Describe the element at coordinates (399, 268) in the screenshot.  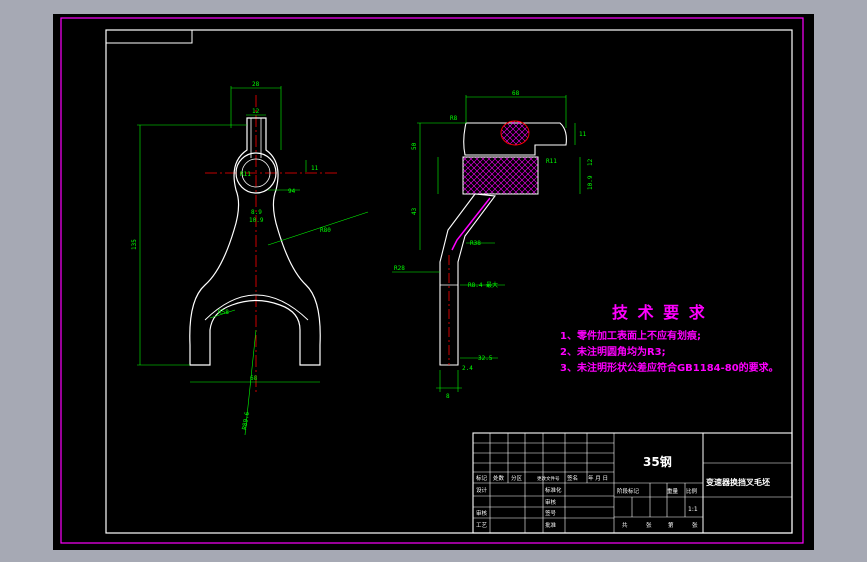
I see `dim-side-9: R28` at that location.